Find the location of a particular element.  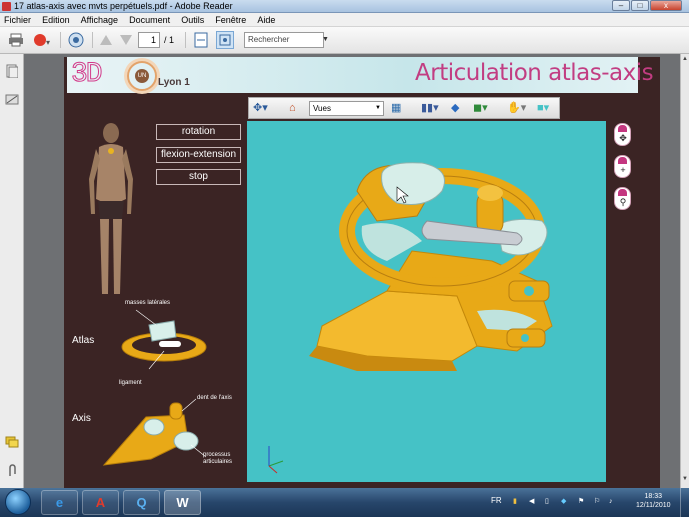

save-icon: ▾ is located at coordinates (43, 40).